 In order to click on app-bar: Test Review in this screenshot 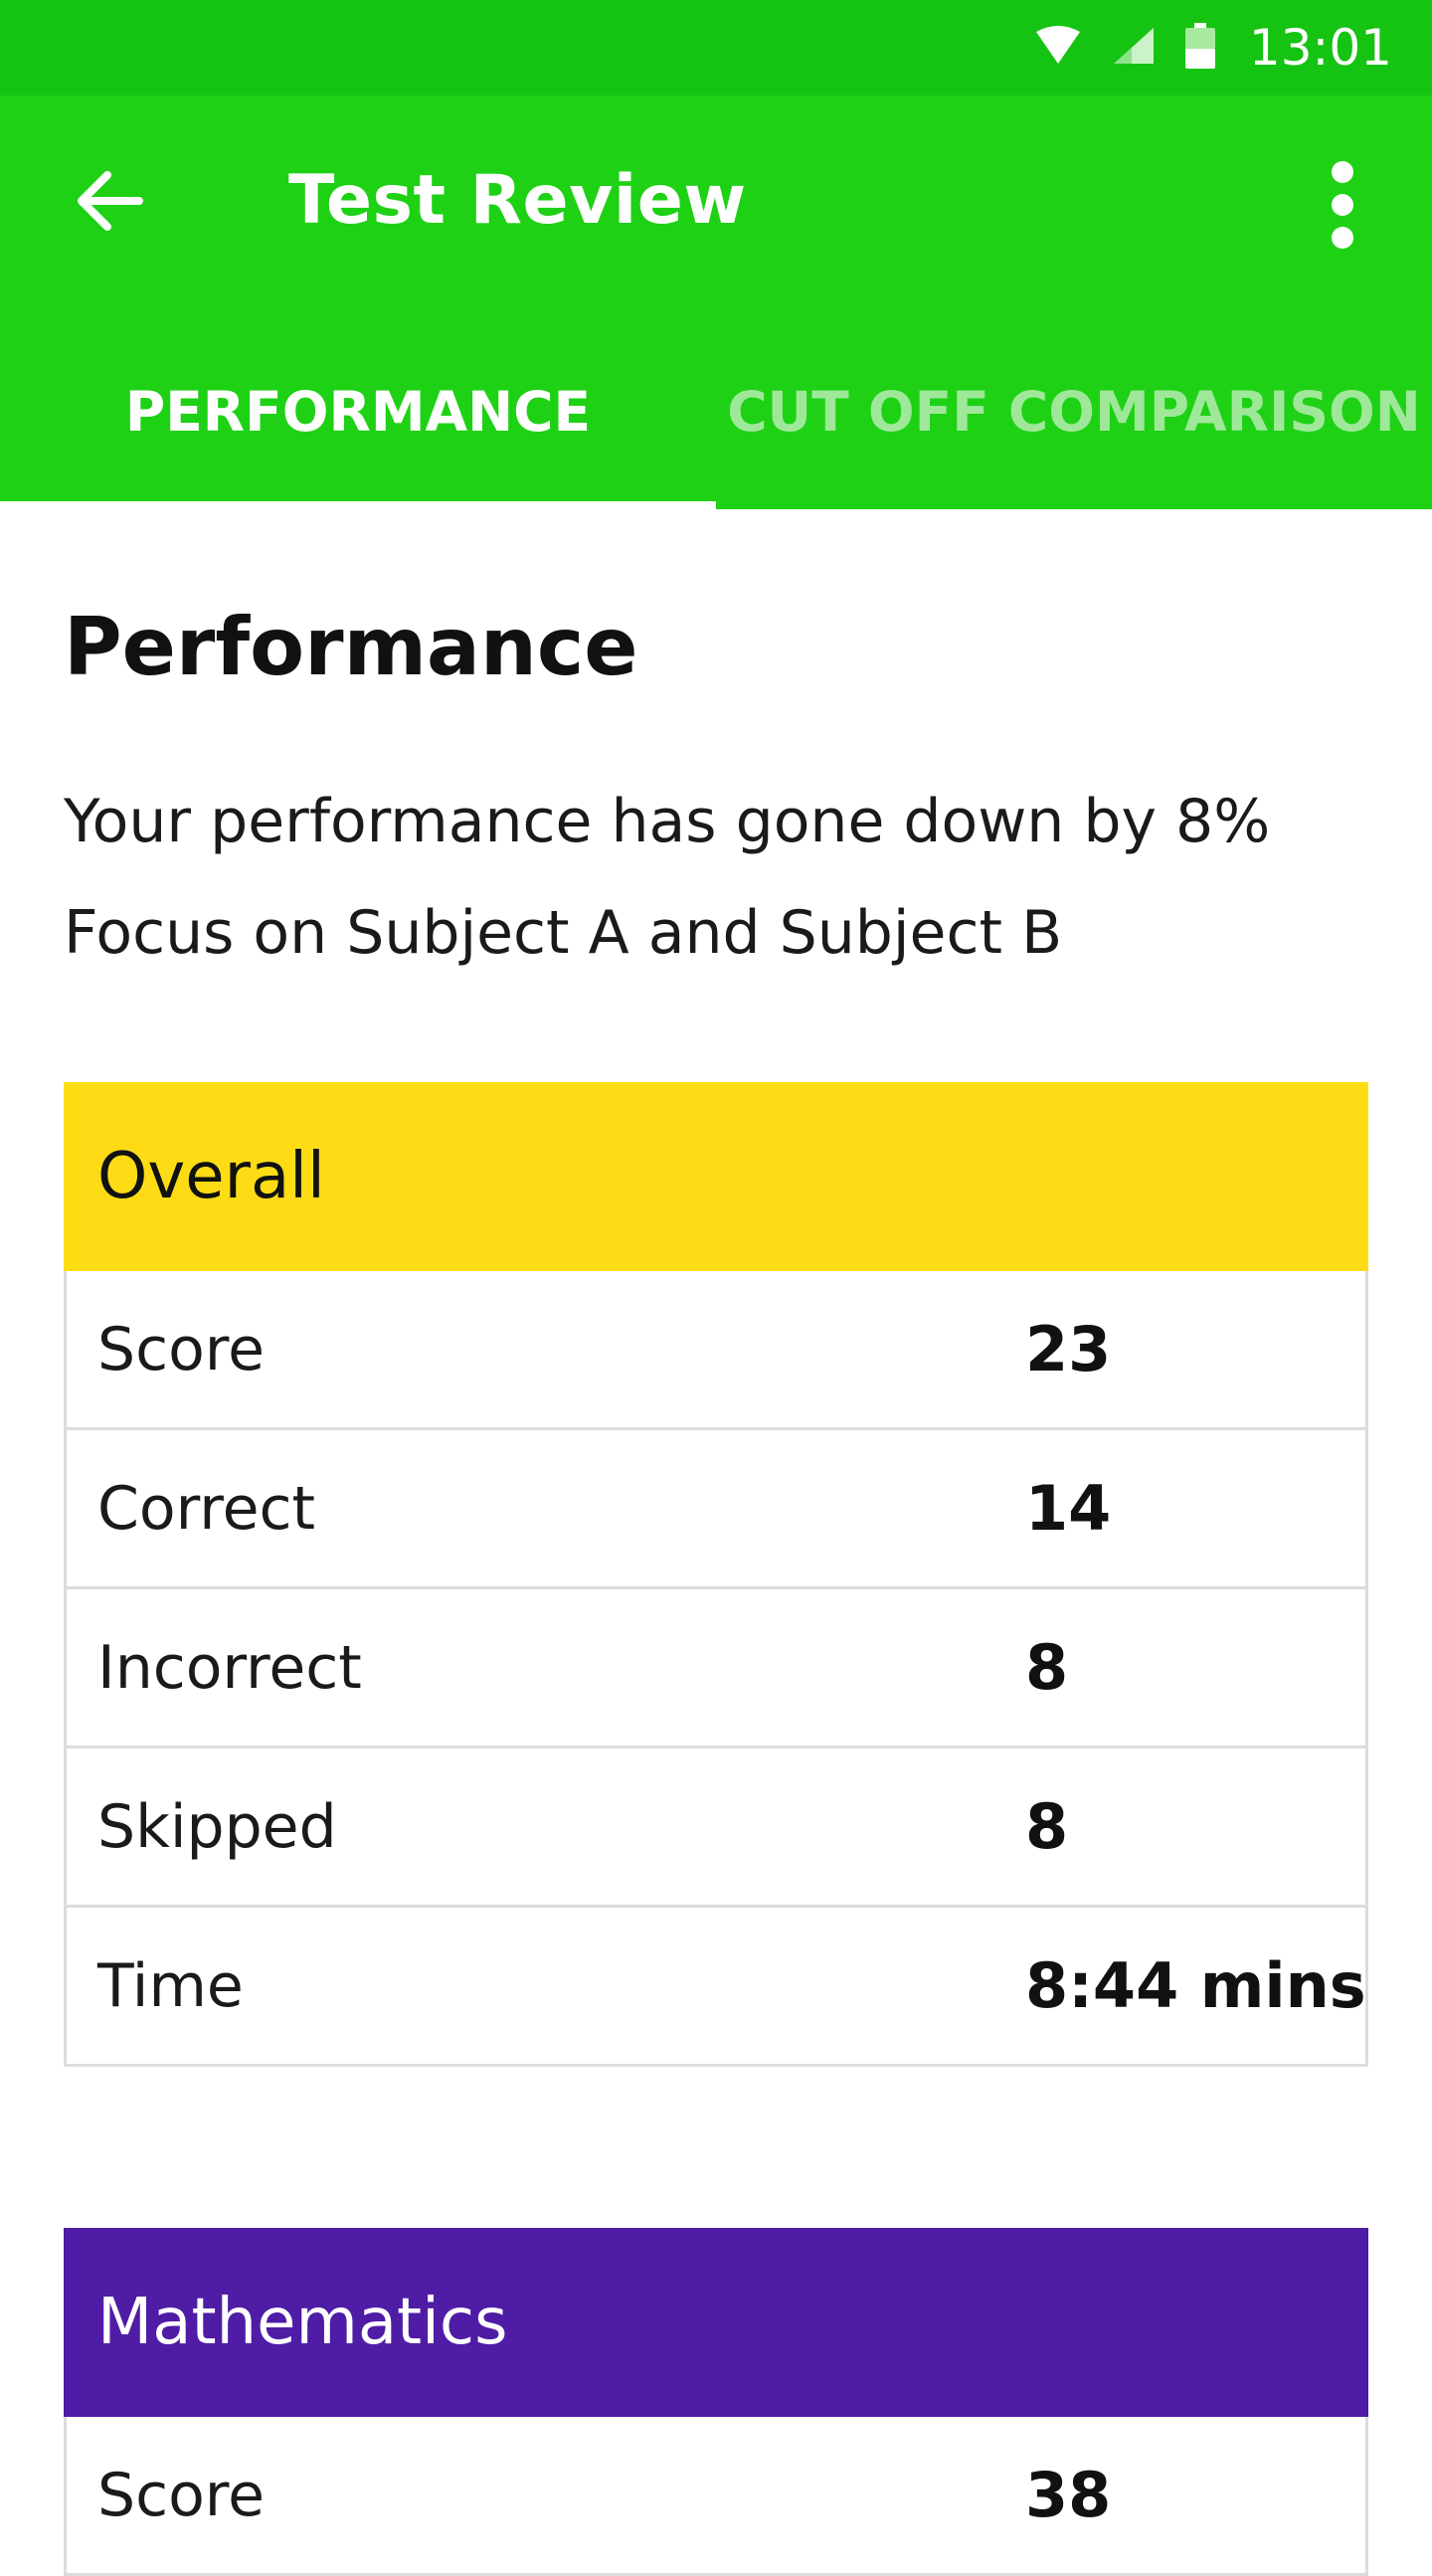, I will do `click(716, 204)`.